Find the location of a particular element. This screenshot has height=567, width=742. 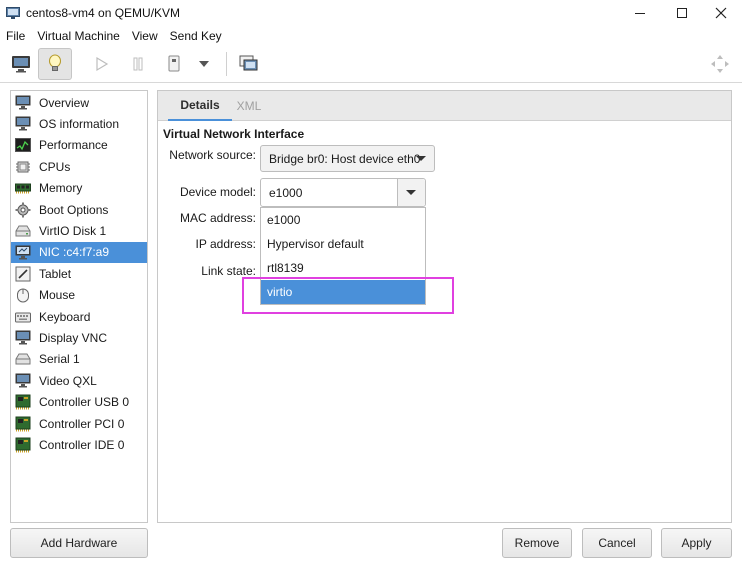

annotation-highlight-box is located at coordinates (348, 295).